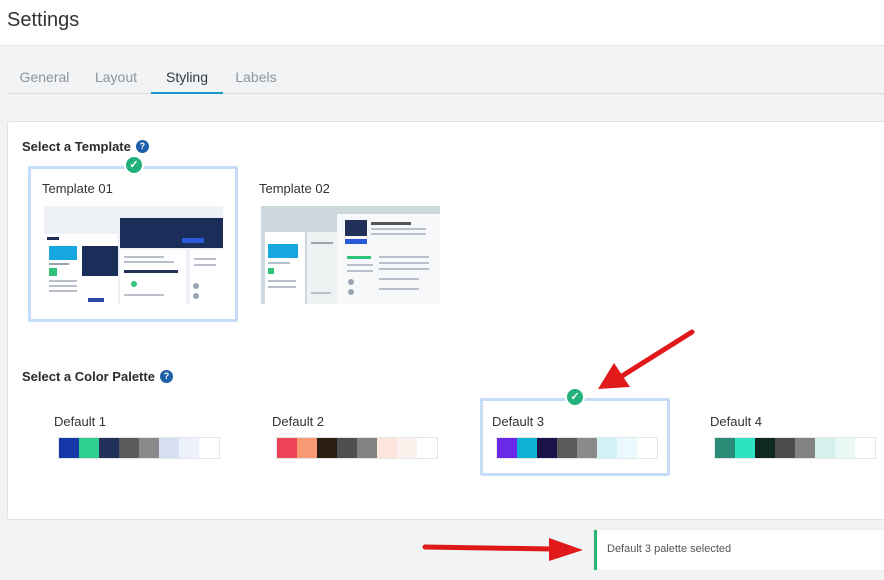  I want to click on red-arrow-icon, so click(502, 549).